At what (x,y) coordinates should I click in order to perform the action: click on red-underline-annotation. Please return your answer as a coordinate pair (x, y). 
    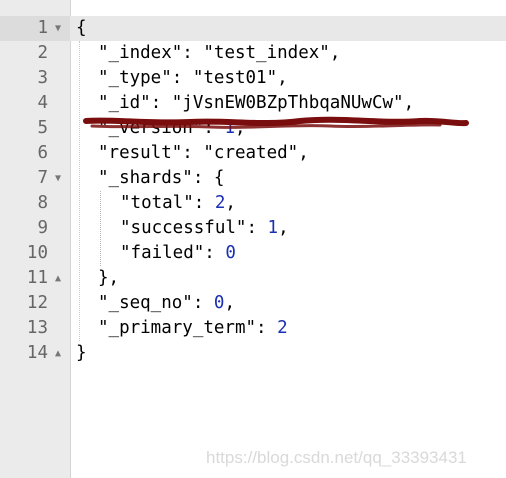
    Looking at the image, I should click on (276, 122).